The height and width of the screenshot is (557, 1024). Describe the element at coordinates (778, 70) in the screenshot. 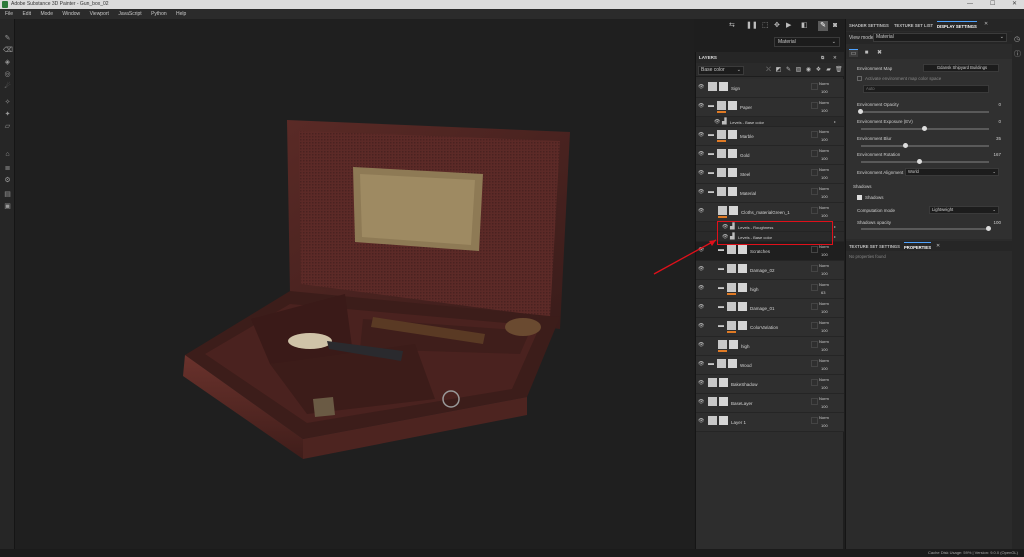

I see `add-mask-icon: ◩` at that location.